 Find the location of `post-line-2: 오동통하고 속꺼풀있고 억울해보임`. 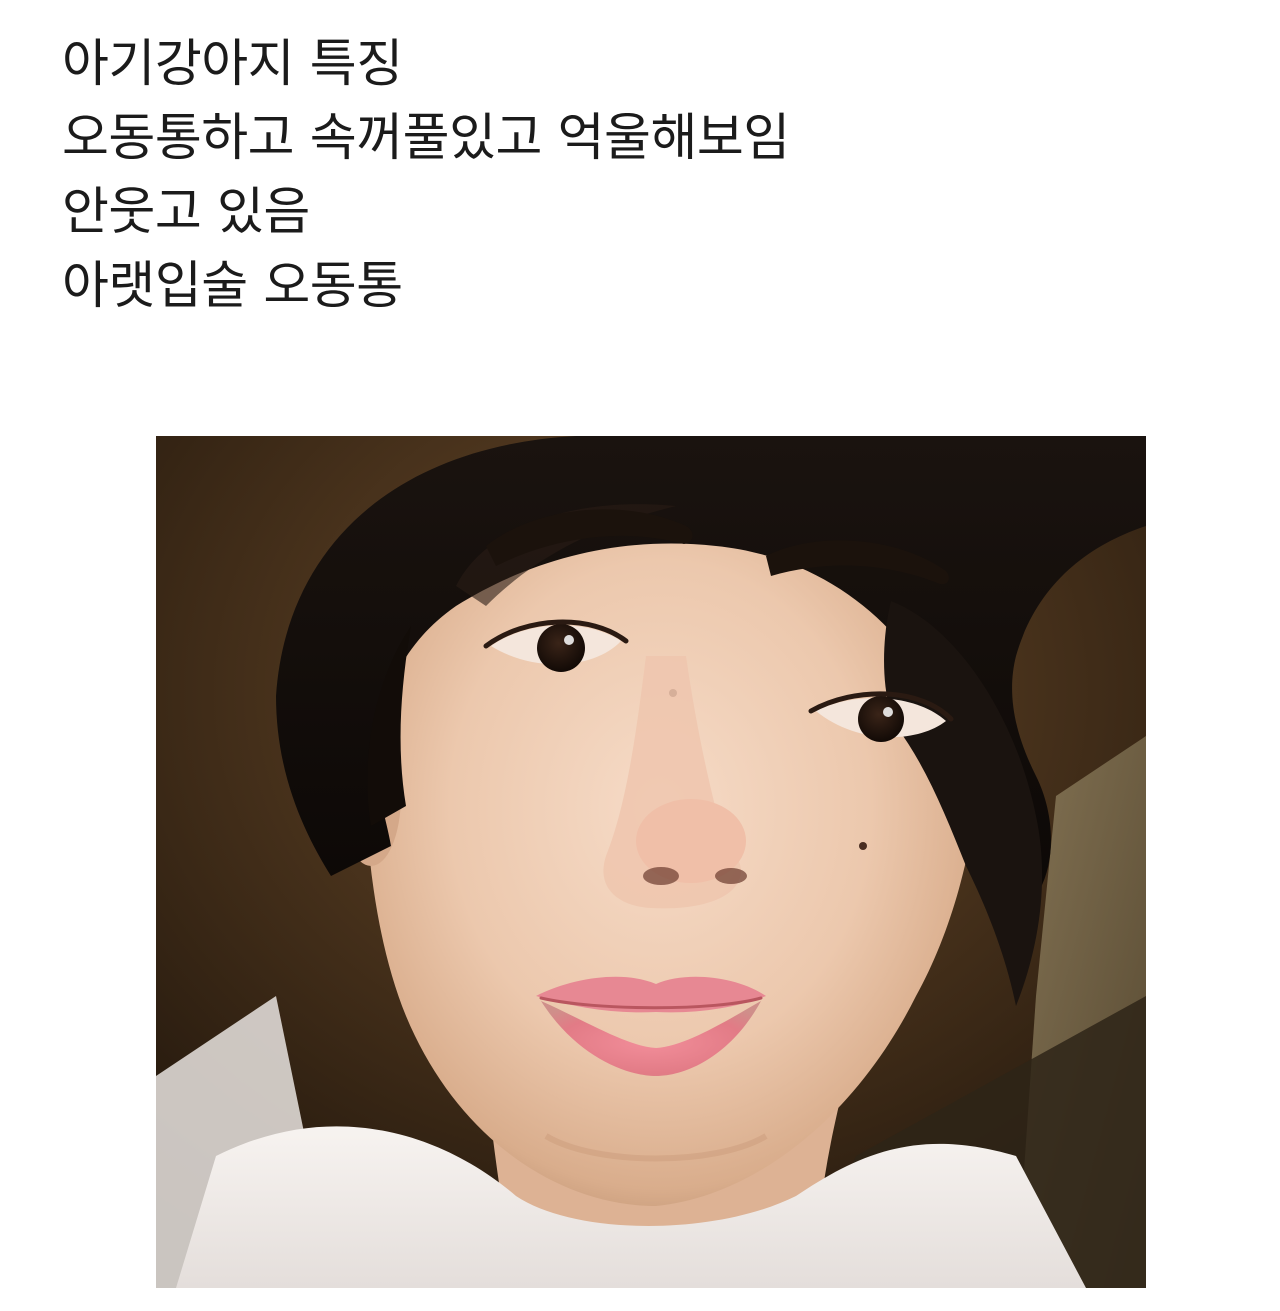

post-line-2: 오동통하고 속꺼풀있고 억울해보임 is located at coordinates (426, 138).